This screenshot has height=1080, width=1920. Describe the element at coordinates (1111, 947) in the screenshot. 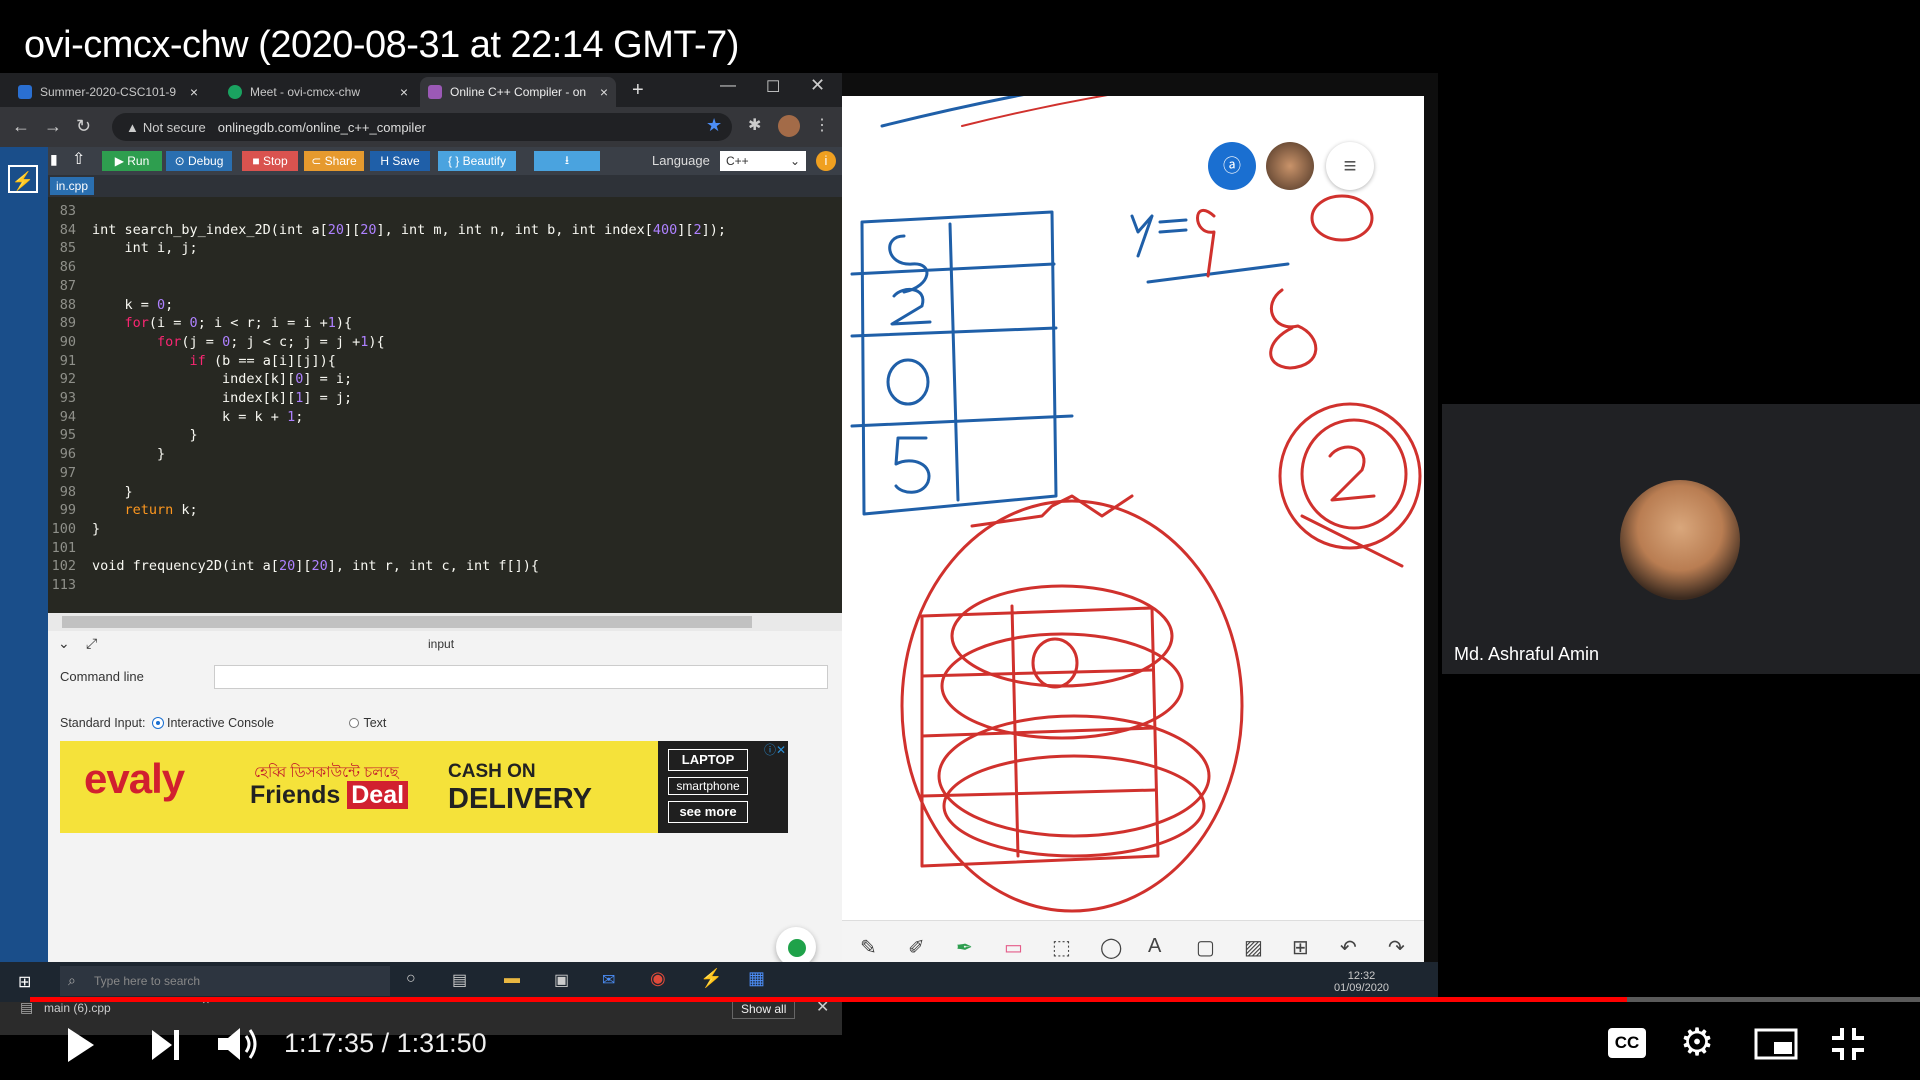

I see `lasso-icon: ◯` at that location.